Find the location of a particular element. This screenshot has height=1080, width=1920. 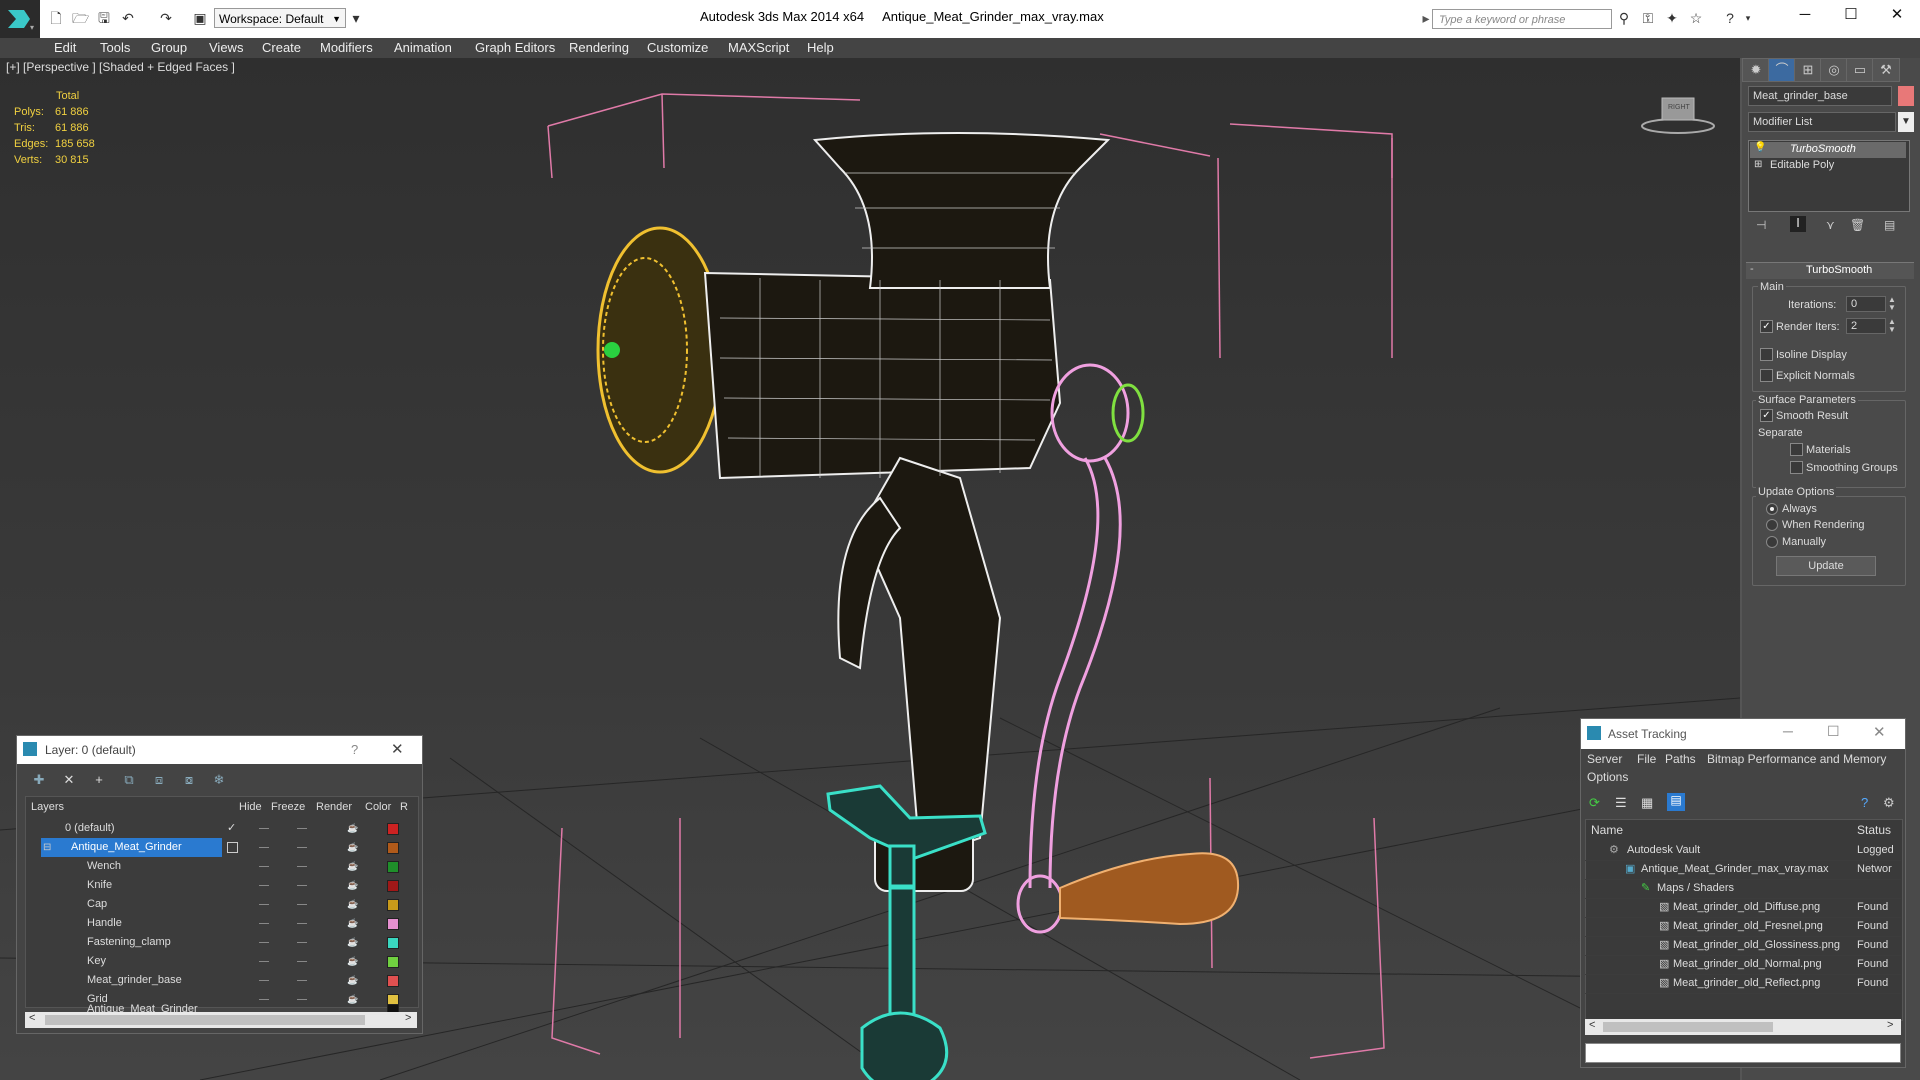

configure-sets-icon: ▤ is located at coordinates (1889, 225).